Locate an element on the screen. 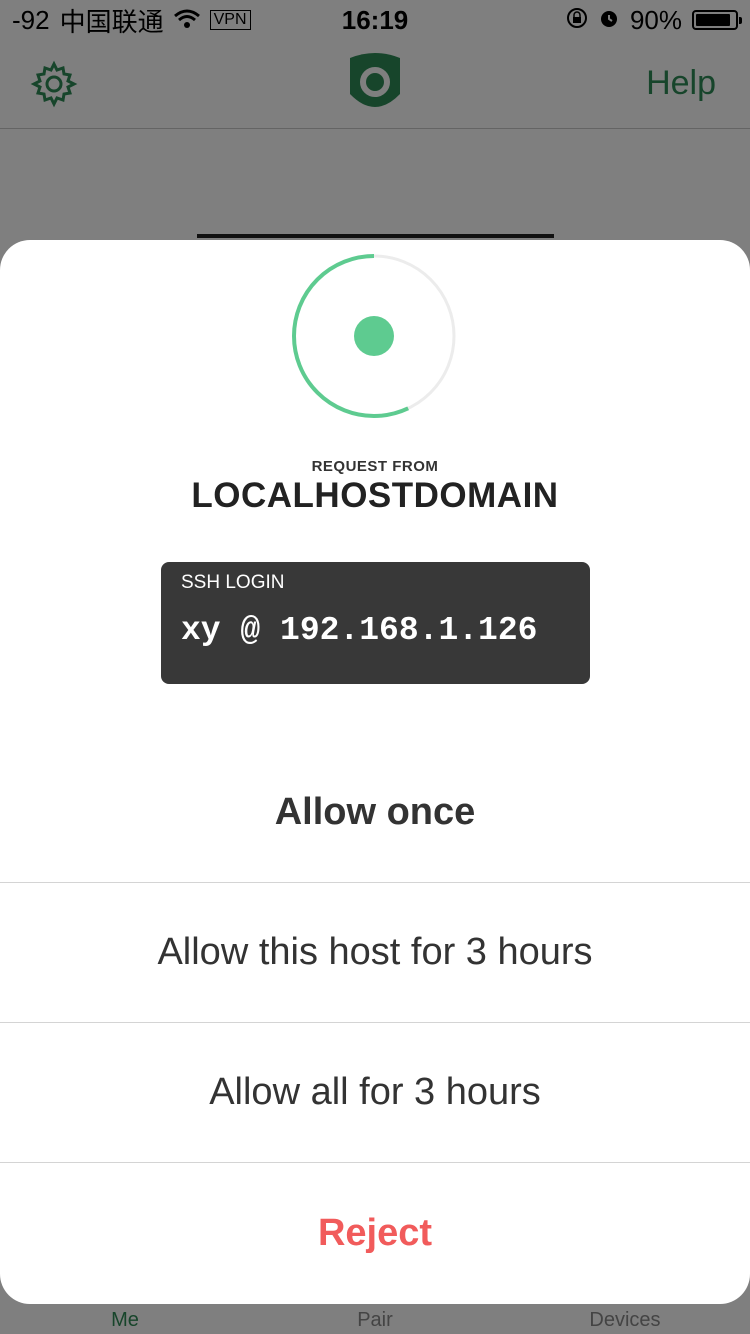 This screenshot has width=750, height=1334. ssh-login-card: SSH LOGIN xy @ 192.168.1.126 is located at coordinates (375, 623).